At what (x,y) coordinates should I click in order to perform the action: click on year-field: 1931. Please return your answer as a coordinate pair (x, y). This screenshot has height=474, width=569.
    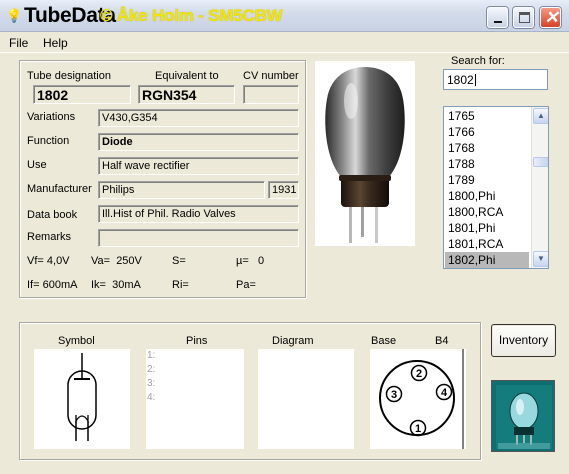
    Looking at the image, I should click on (283, 190).